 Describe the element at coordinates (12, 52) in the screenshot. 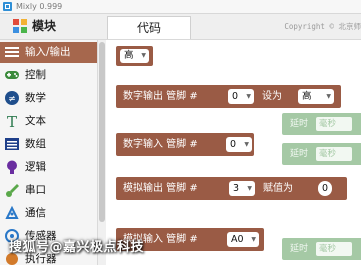

I see `io-icon` at that location.